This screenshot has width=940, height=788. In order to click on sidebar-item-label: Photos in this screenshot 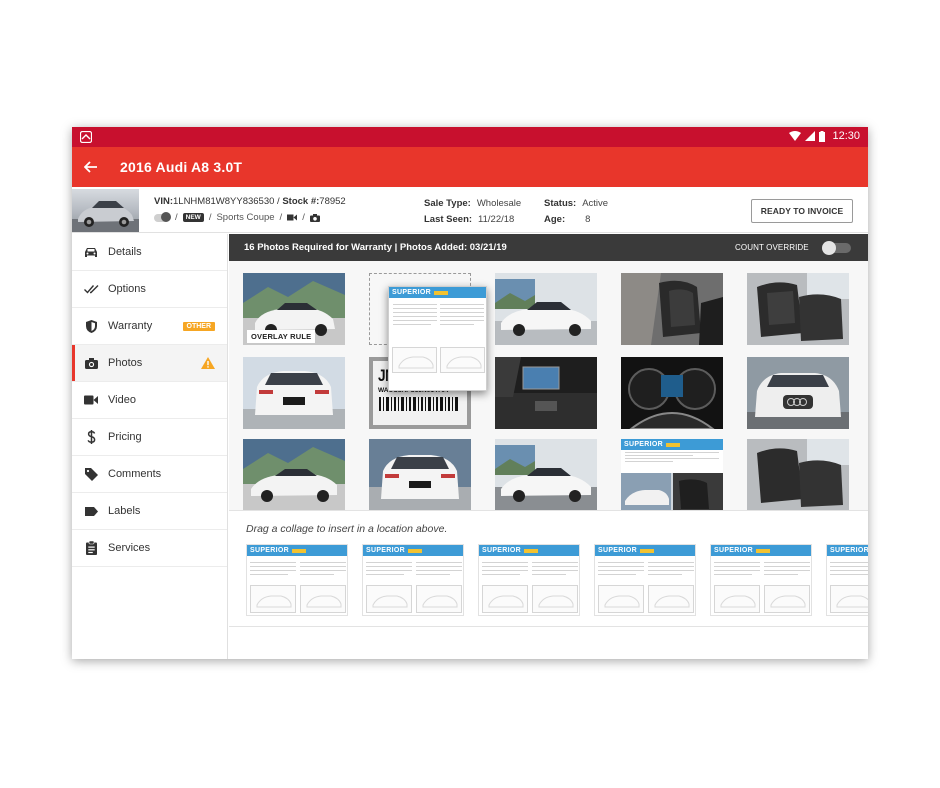, I will do `click(125, 363)`.